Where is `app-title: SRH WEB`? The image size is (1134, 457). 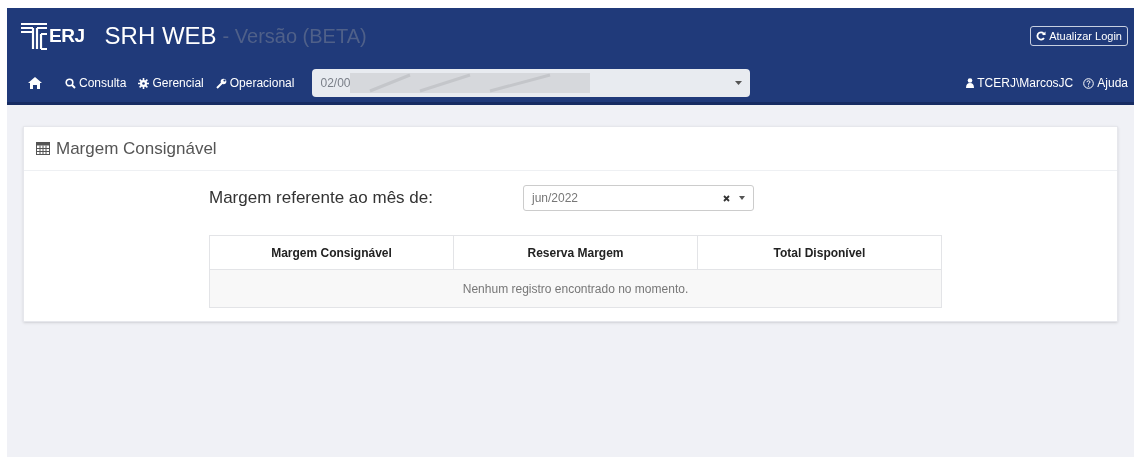
app-title: SRH WEB is located at coordinates (160, 36).